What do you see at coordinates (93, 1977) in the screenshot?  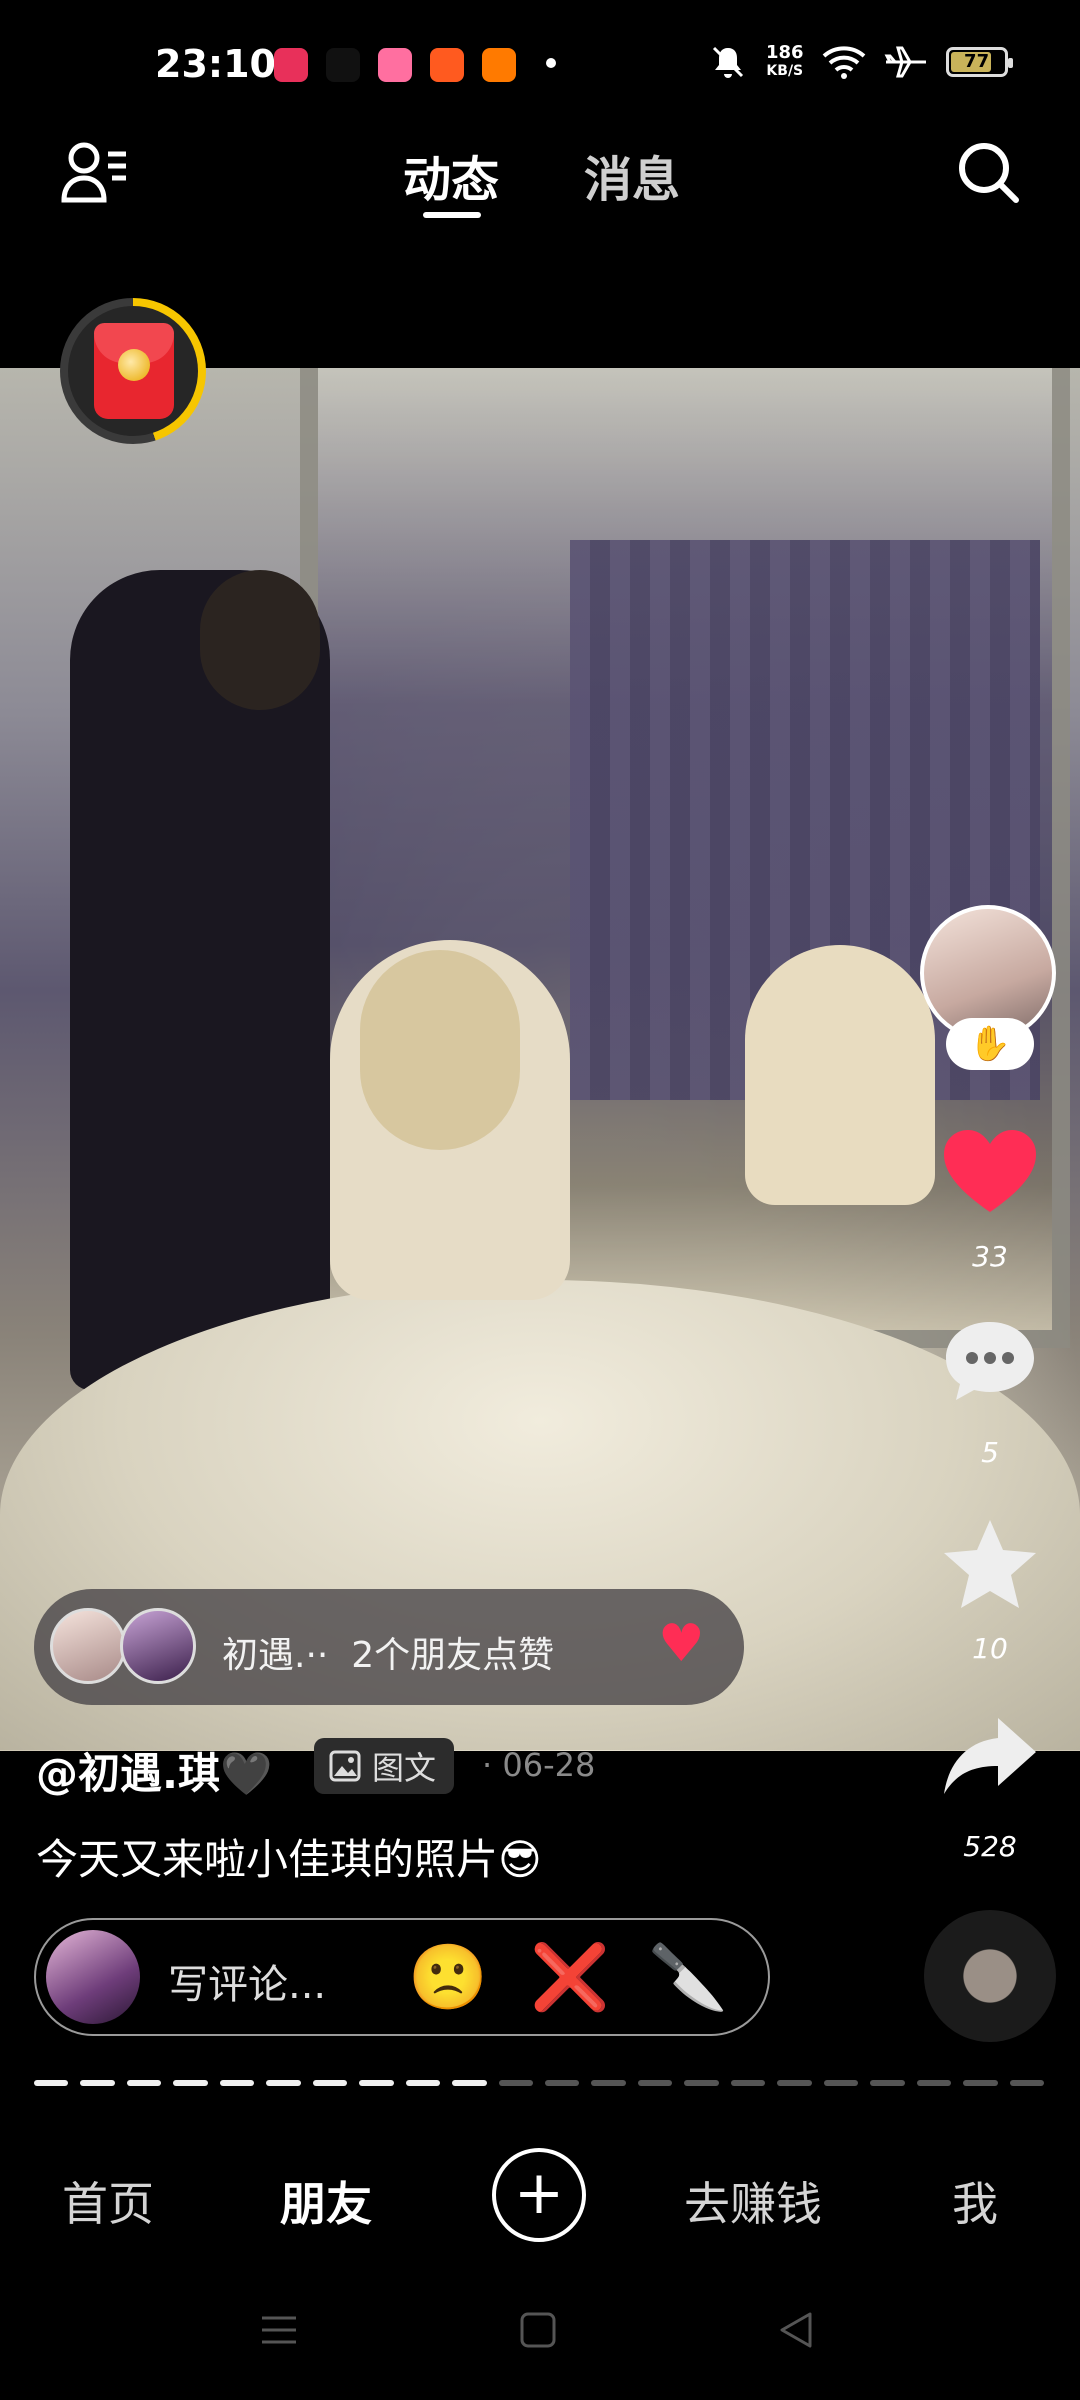 I see `my-avatar` at bounding box center [93, 1977].